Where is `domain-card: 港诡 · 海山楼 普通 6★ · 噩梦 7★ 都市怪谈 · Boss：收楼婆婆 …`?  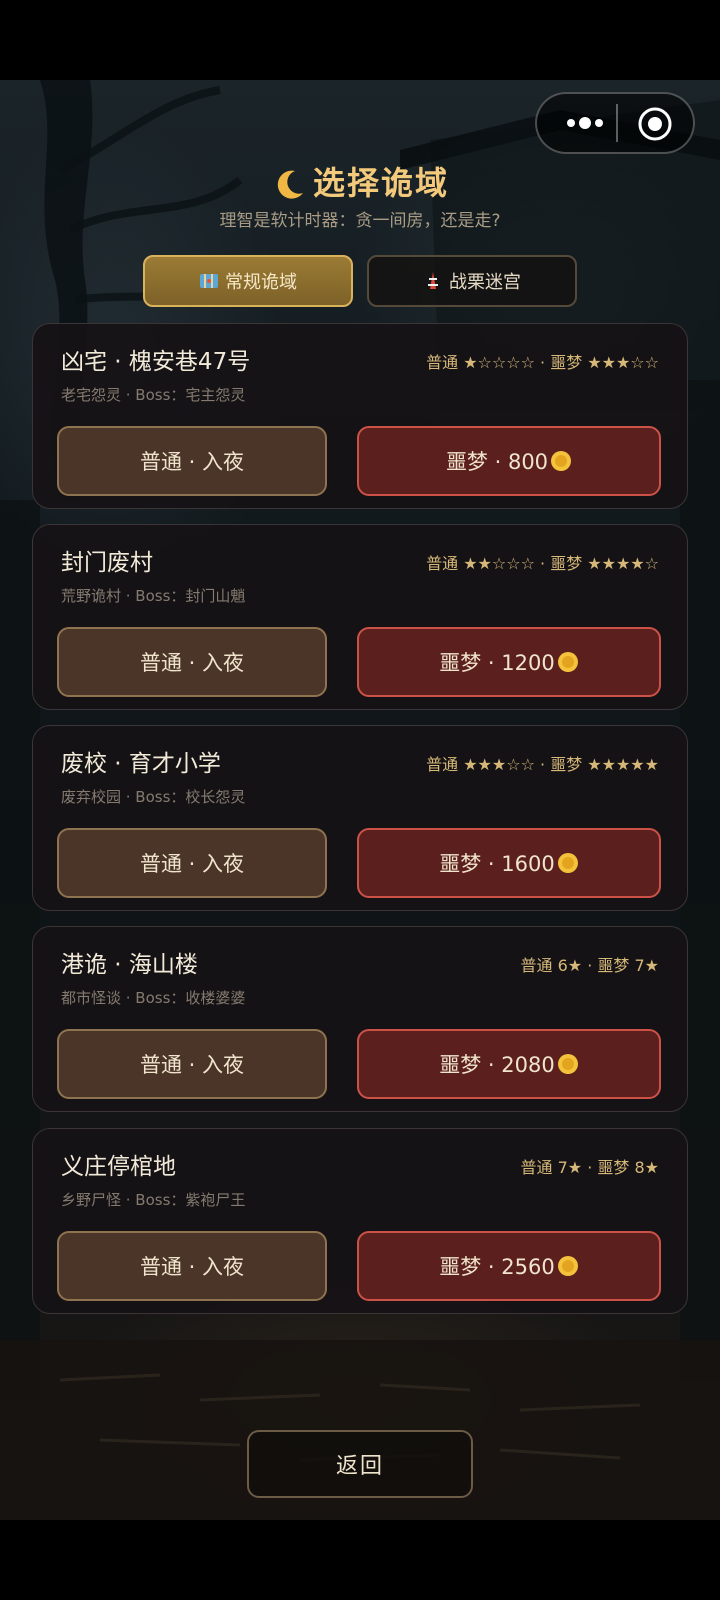
domain-card: 港诡 · 海山楼 普通 6★ · 噩梦 7★ 都市怪谈 · Boss：收楼婆婆 … is located at coordinates (360, 1019).